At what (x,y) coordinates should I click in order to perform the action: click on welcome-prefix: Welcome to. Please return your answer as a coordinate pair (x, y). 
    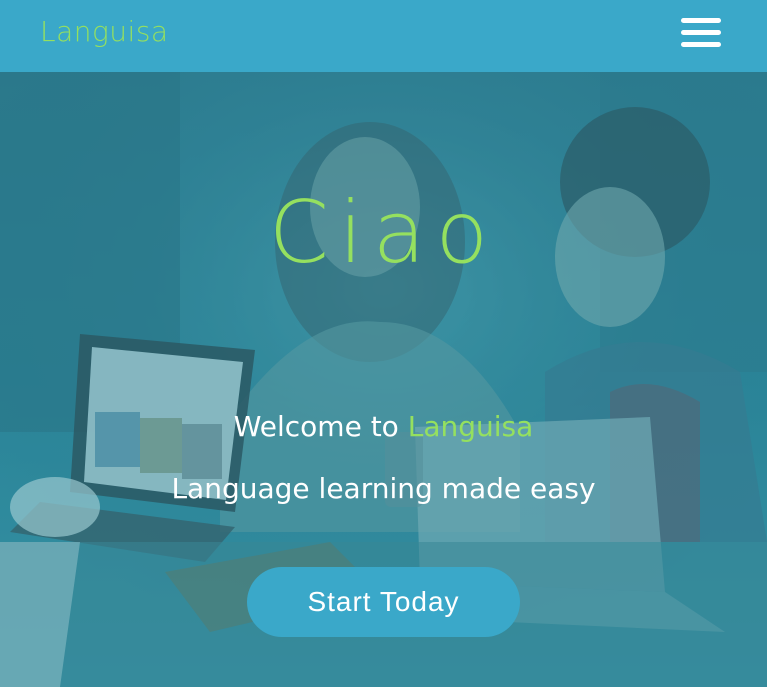
    Looking at the image, I should click on (320, 426).